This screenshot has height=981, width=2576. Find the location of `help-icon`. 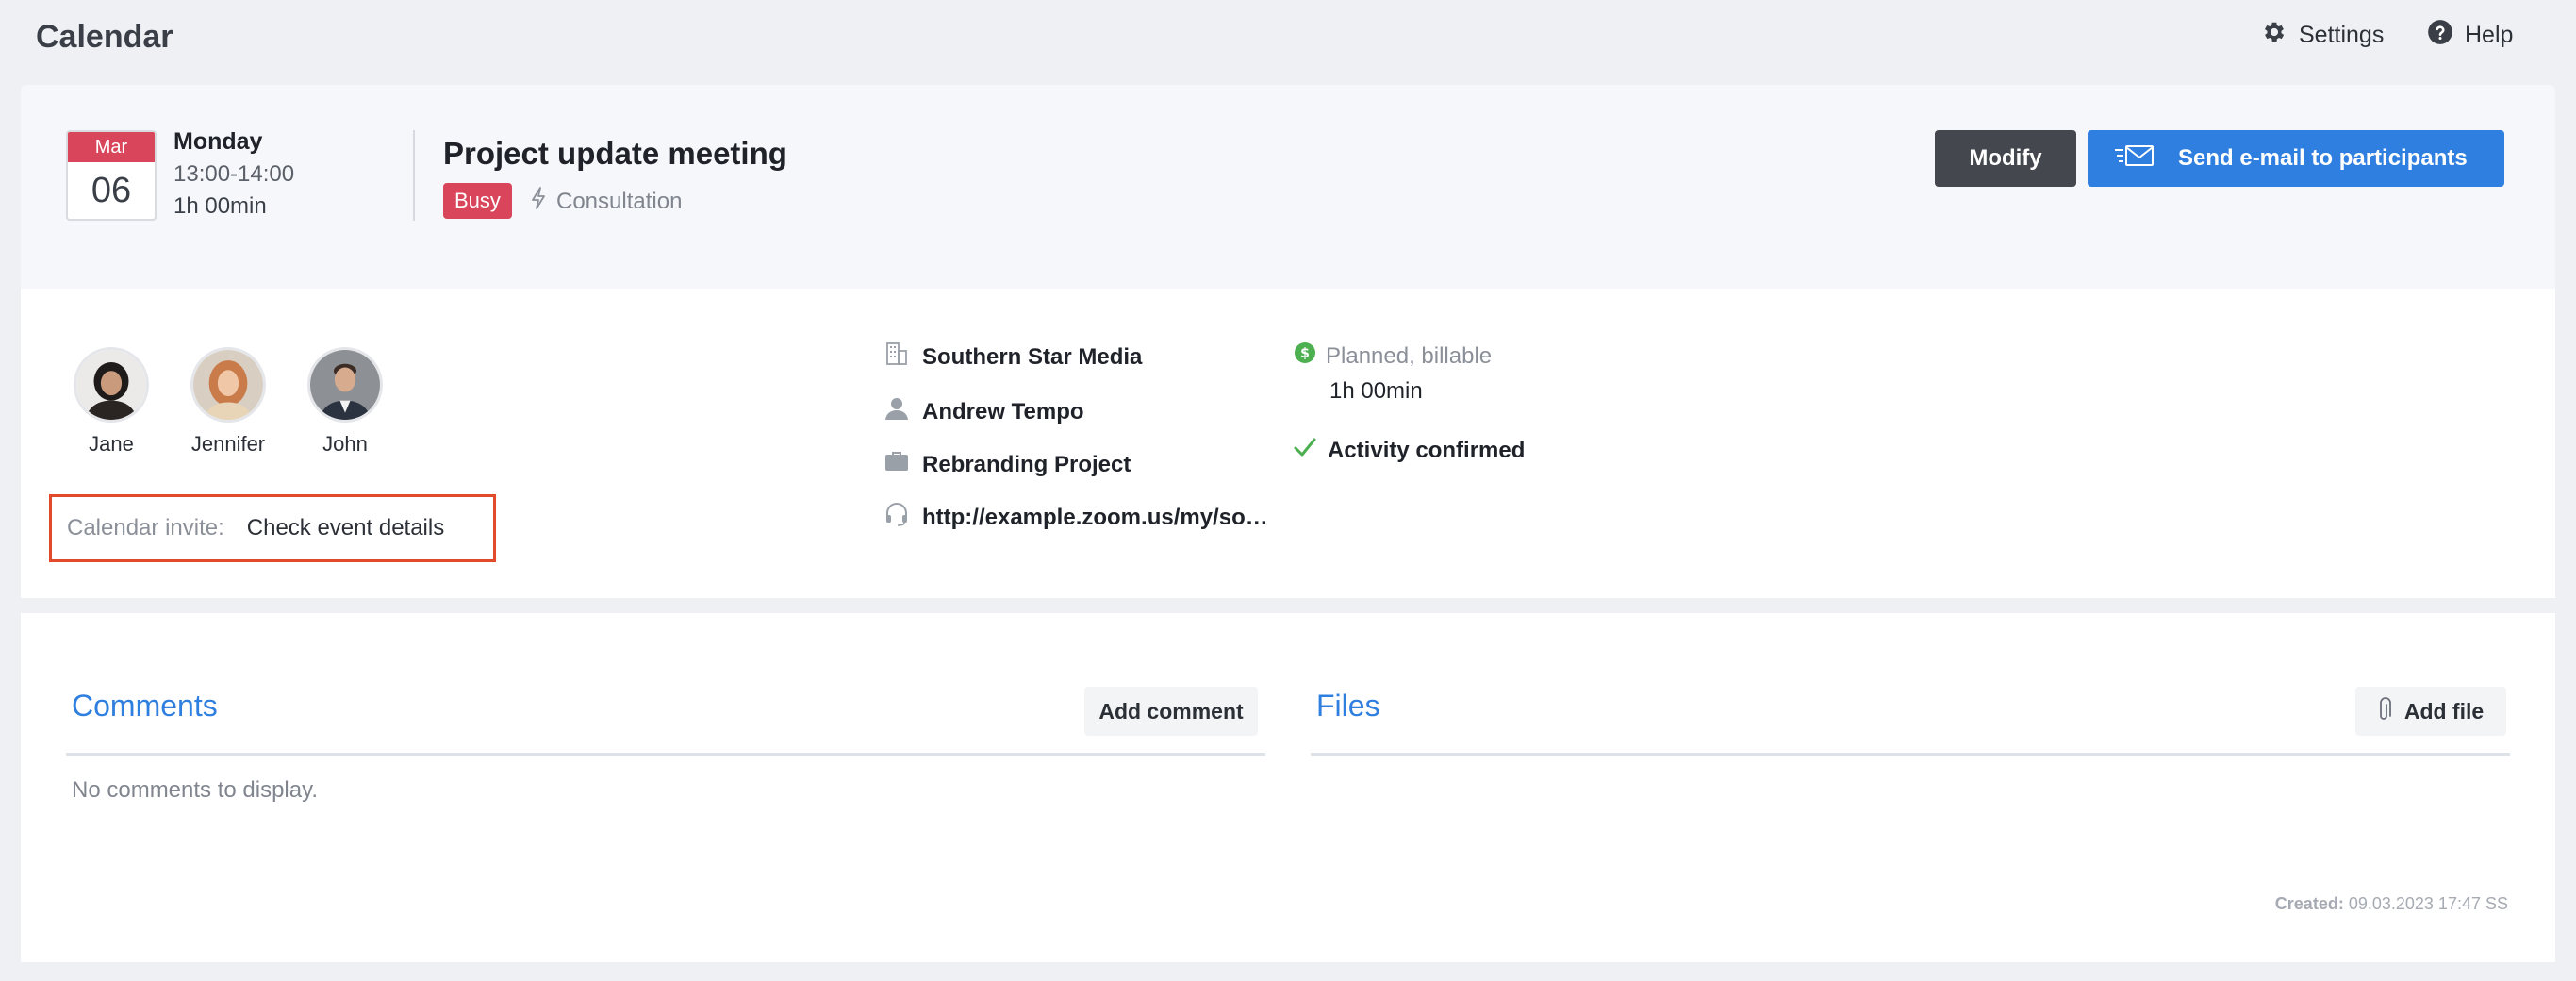

help-icon is located at coordinates (2440, 35).